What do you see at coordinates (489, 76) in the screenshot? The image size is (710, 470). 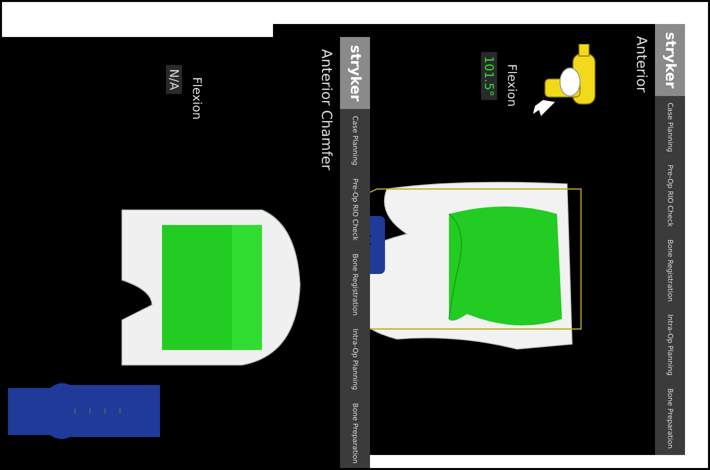 I see `flexion-value: 101.5°` at bounding box center [489, 76].